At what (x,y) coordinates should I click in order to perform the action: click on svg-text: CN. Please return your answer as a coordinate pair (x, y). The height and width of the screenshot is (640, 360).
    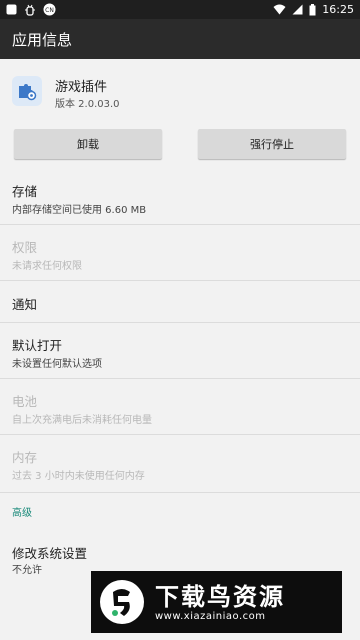
    Looking at the image, I should click on (49, 10).